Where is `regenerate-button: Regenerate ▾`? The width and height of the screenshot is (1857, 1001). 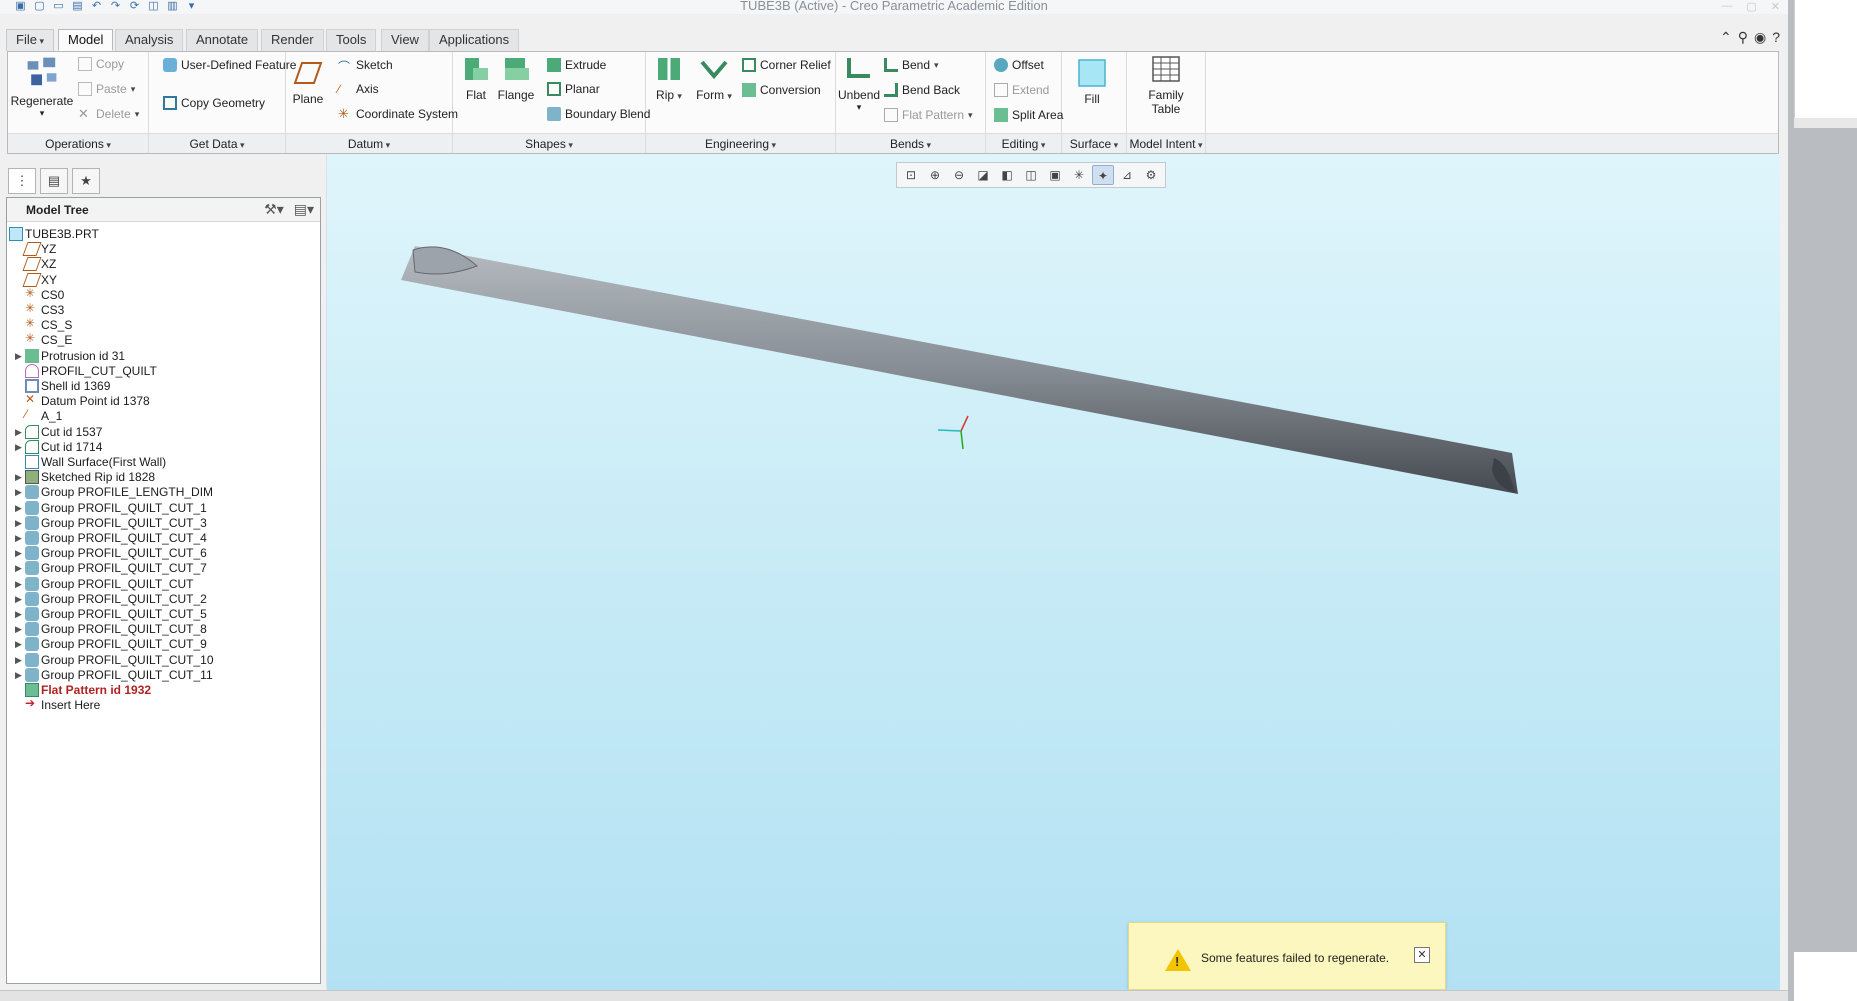 regenerate-button: Regenerate ▾ is located at coordinates (42, 86).